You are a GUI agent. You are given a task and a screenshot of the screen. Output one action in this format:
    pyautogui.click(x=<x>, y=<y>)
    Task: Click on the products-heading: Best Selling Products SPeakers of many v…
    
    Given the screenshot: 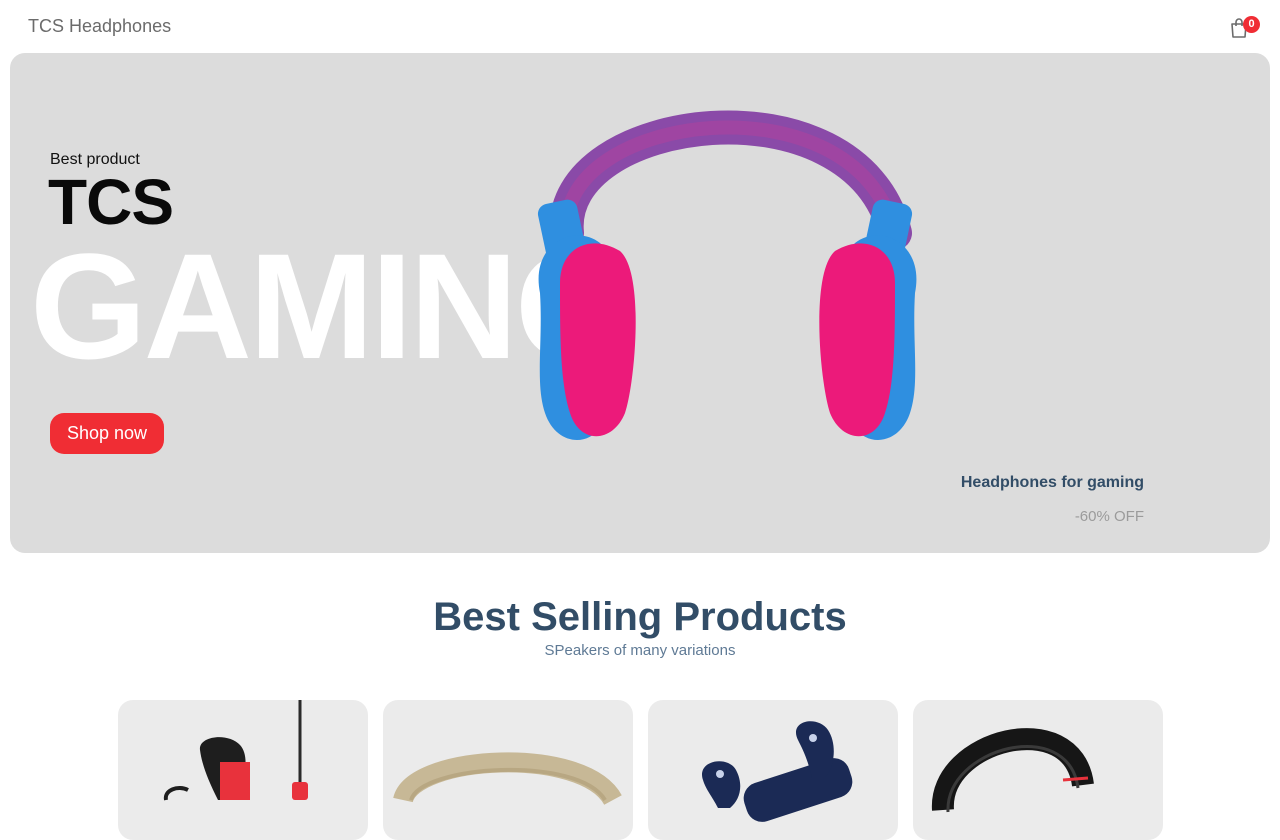 What is the action you would take?
    pyautogui.click(x=640, y=626)
    